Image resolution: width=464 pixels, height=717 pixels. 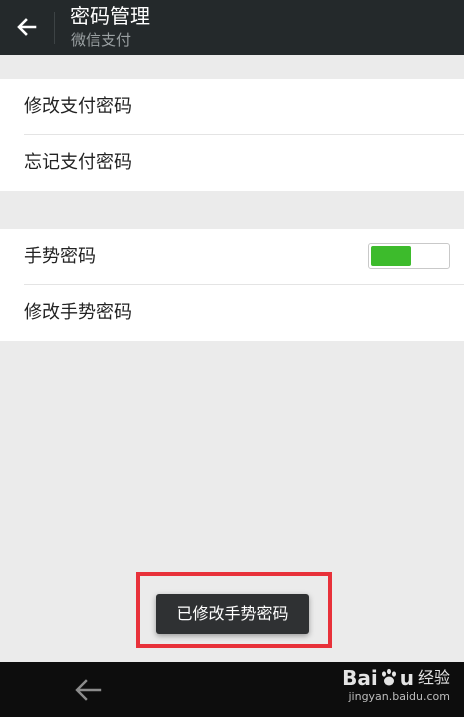 I want to click on modify-payment-password-label: 修改支付密码, so click(x=78, y=106).